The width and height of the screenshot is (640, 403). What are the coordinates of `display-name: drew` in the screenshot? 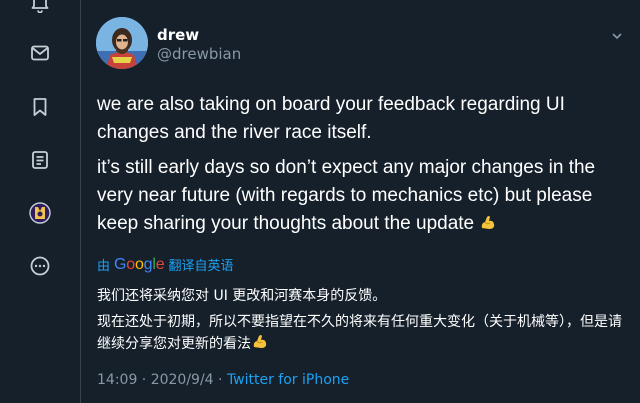 It's located at (178, 35).